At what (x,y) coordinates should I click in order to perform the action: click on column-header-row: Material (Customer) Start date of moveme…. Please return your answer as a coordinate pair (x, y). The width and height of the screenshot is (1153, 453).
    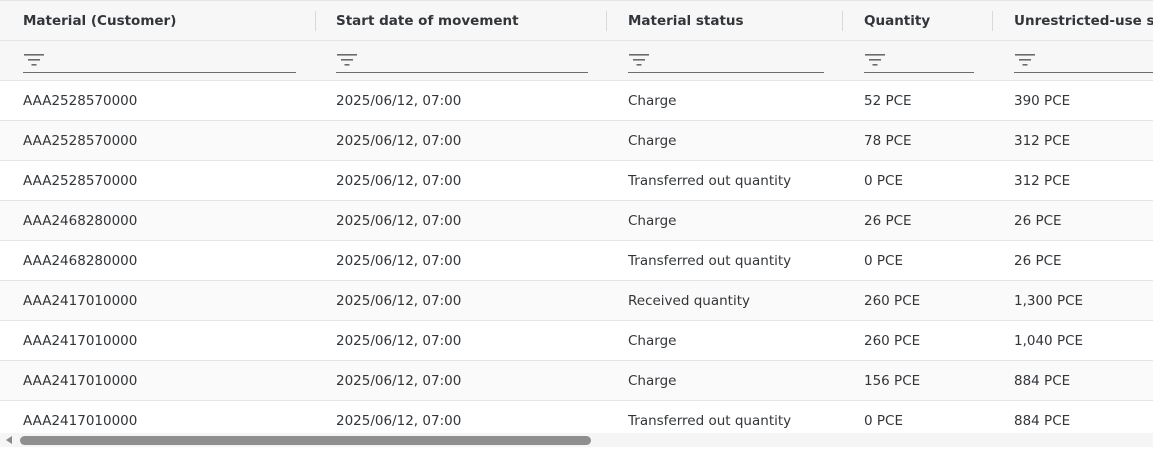
    Looking at the image, I should click on (576, 20).